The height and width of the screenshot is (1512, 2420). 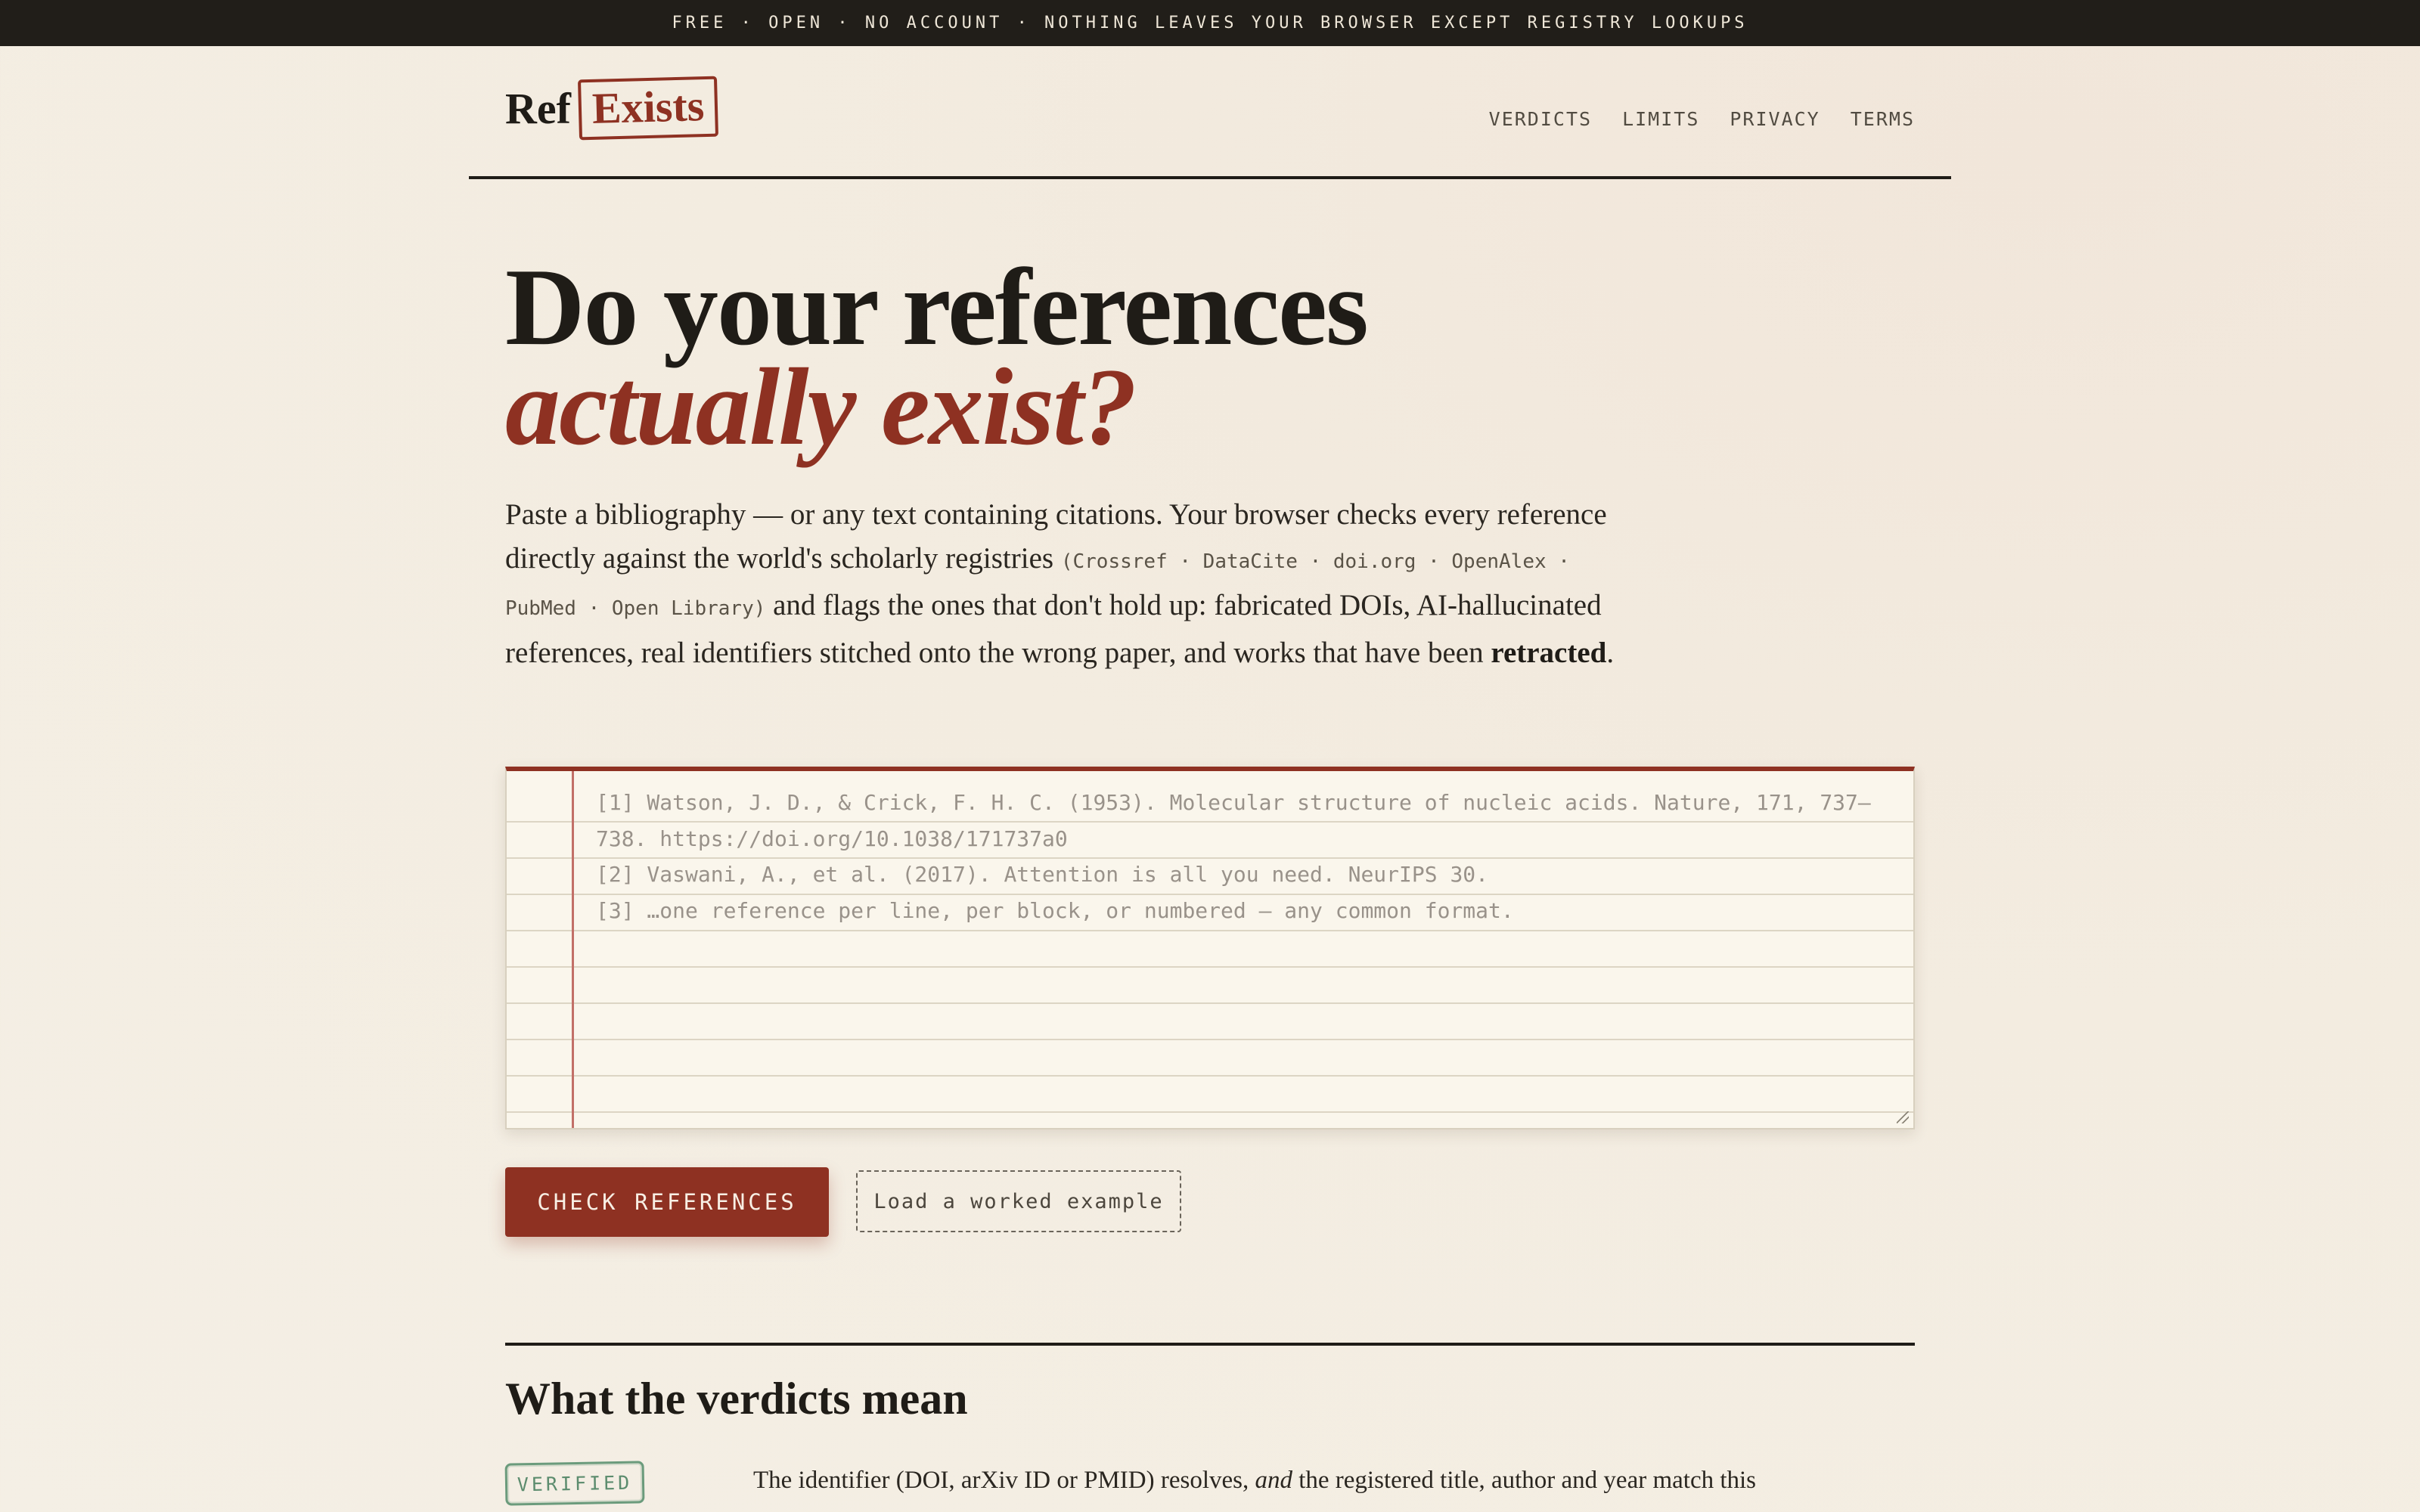 What do you see at coordinates (1661, 119) in the screenshot?
I see `nav-limits: LIMITS` at bounding box center [1661, 119].